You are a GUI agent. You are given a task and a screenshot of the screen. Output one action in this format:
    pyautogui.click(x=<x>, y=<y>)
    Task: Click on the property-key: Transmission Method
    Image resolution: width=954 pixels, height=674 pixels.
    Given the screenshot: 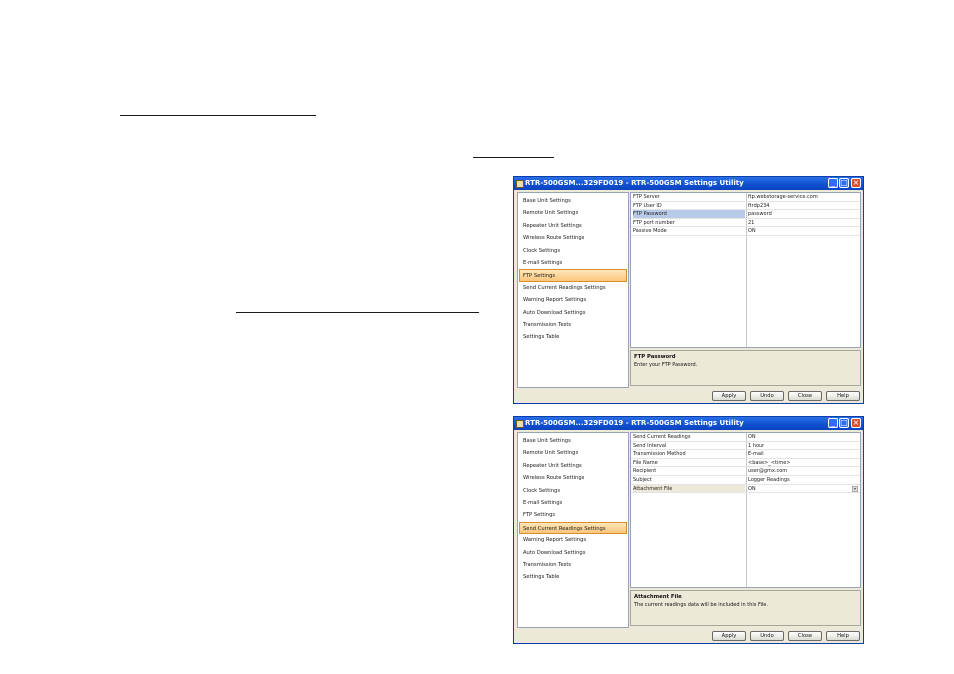 What is the action you would take?
    pyautogui.click(x=659, y=454)
    